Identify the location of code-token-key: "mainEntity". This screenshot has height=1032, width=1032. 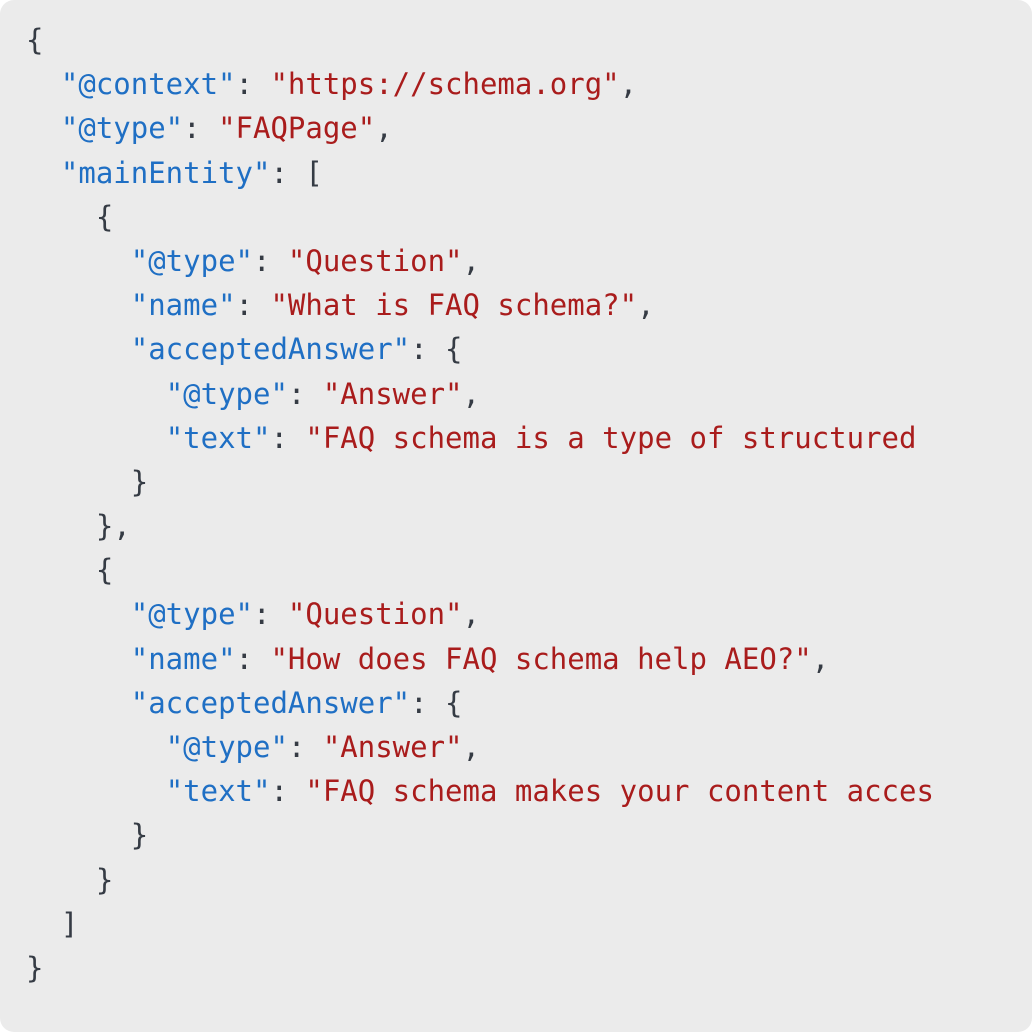
(165, 172).